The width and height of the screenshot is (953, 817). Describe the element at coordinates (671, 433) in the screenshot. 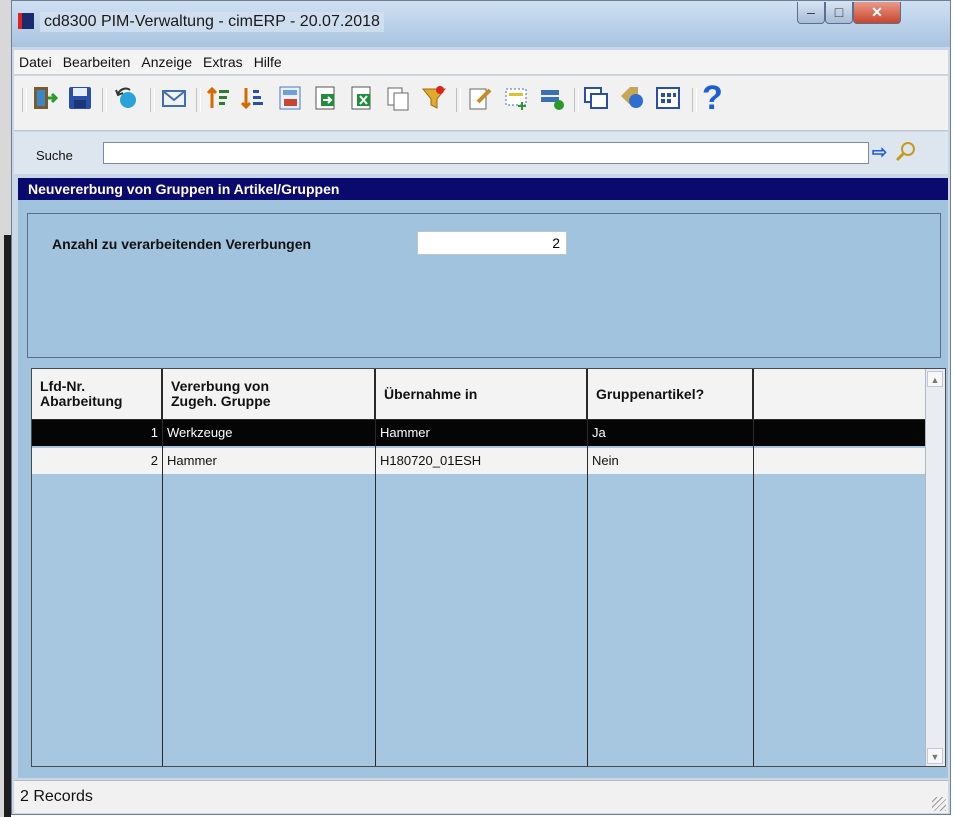

I see `cell-gruppenartikel: Ja` at that location.